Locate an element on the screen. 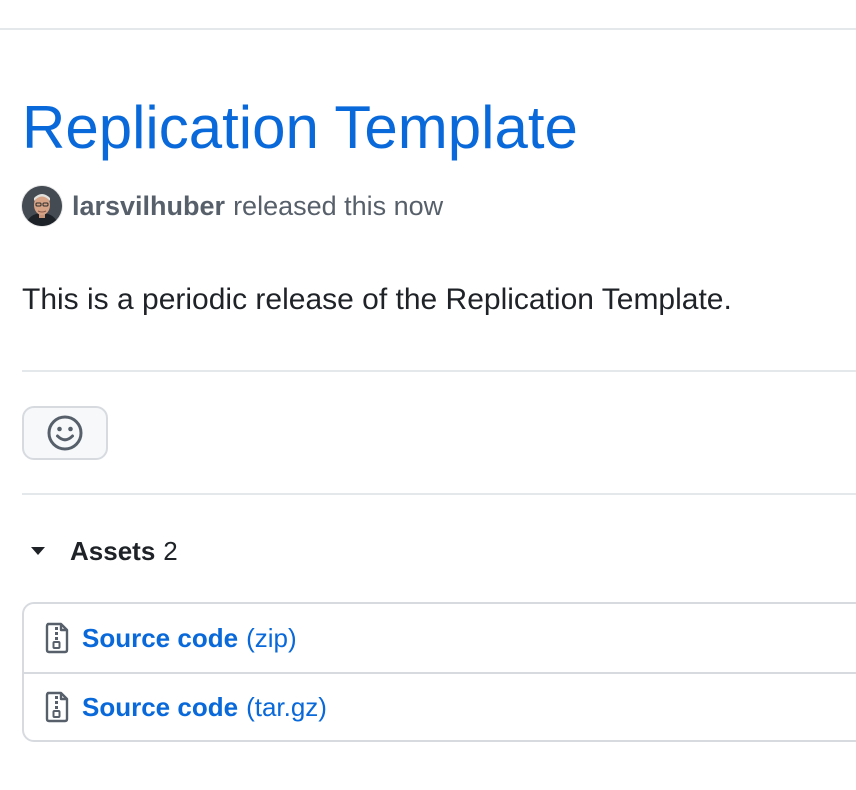  add-reaction-button is located at coordinates (65, 433).